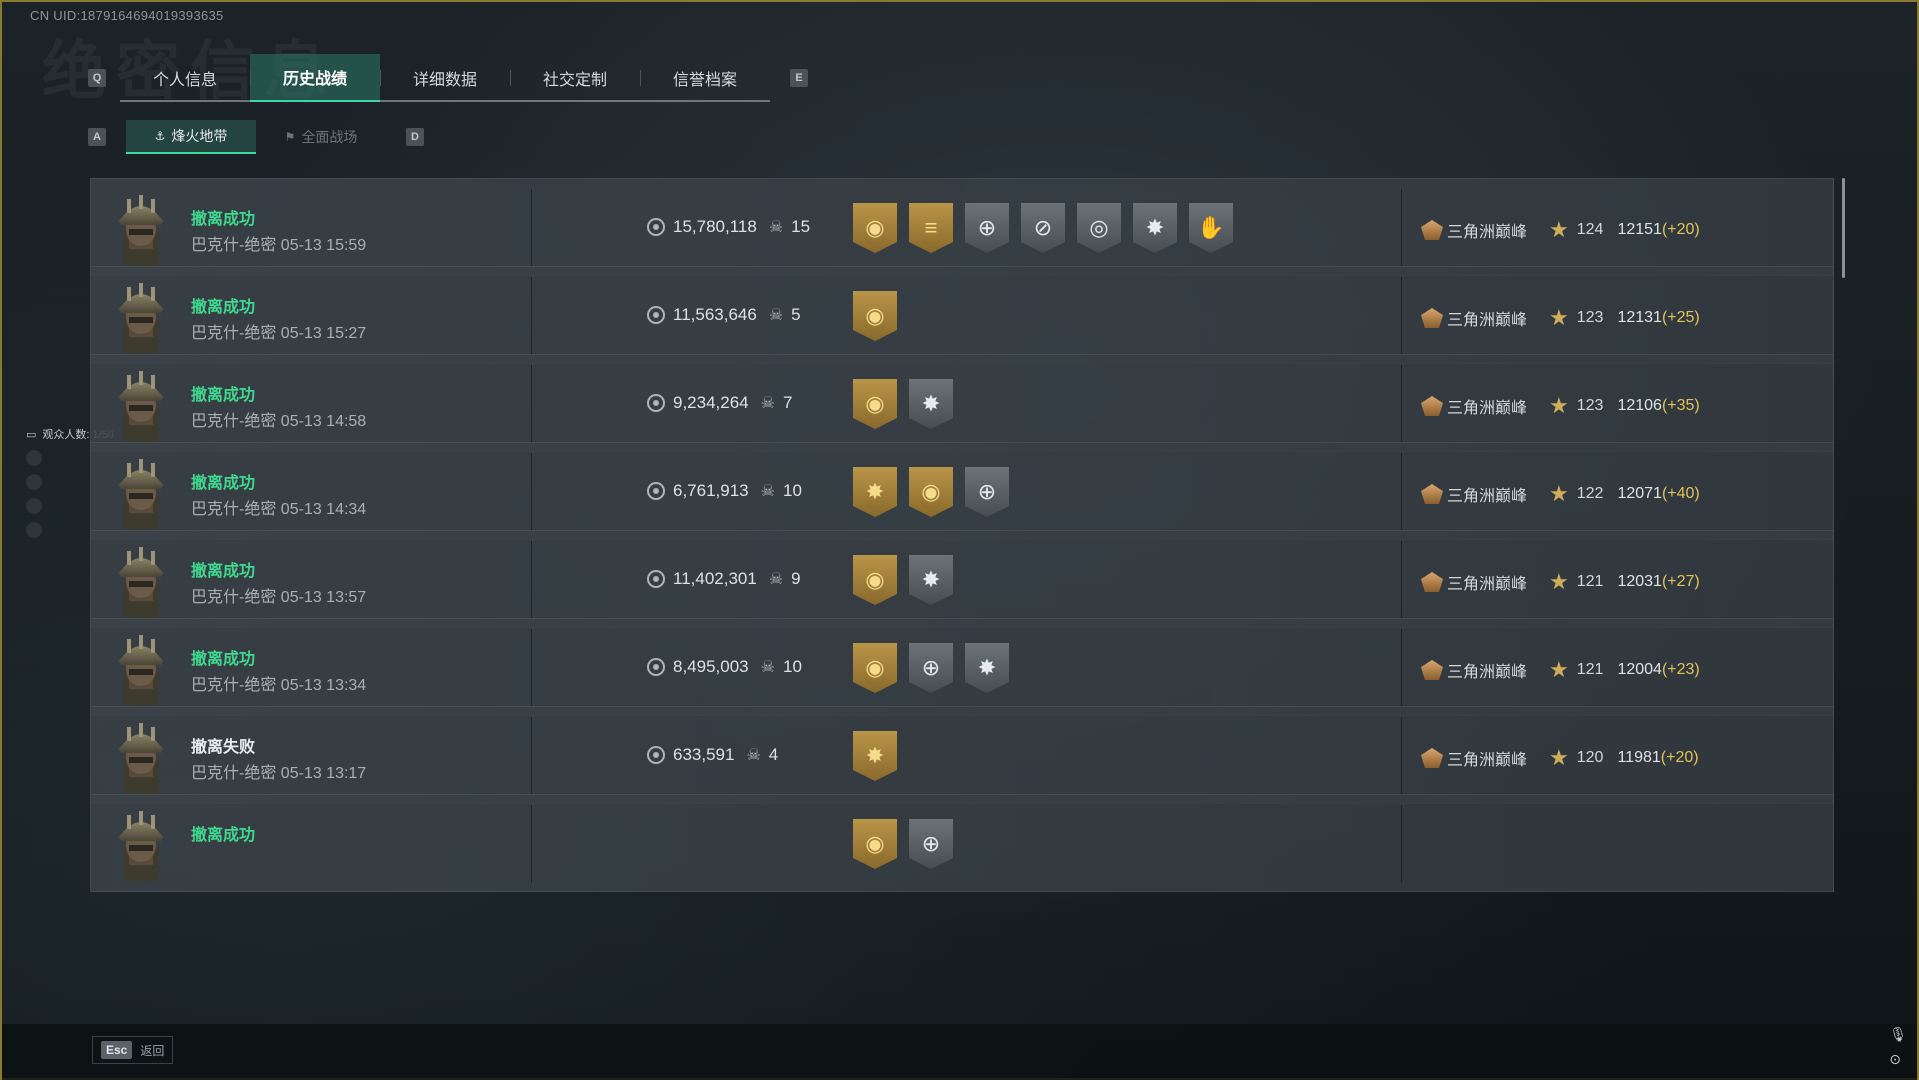 The height and width of the screenshot is (1080, 1919). I want to click on tab-social: 社交定制, so click(575, 78).